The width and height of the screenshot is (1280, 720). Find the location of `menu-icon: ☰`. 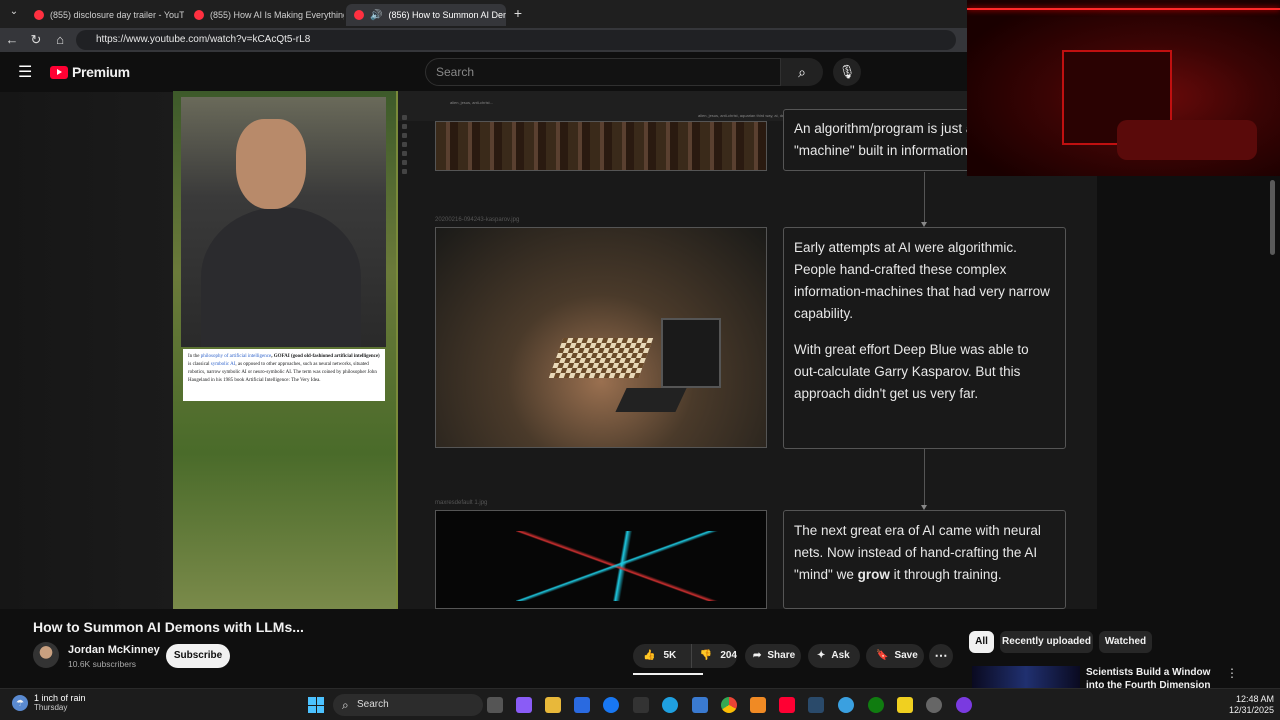

menu-icon: ☰ is located at coordinates (25, 72).